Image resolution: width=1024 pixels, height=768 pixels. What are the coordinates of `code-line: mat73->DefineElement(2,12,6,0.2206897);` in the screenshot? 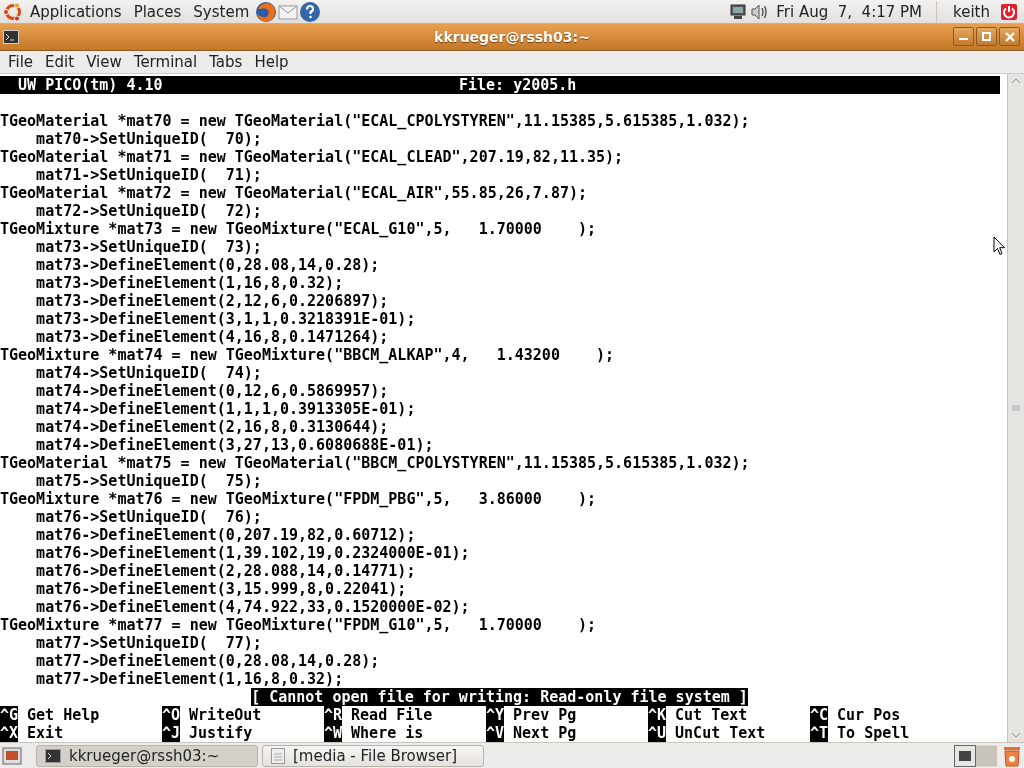 It's located at (212, 301).